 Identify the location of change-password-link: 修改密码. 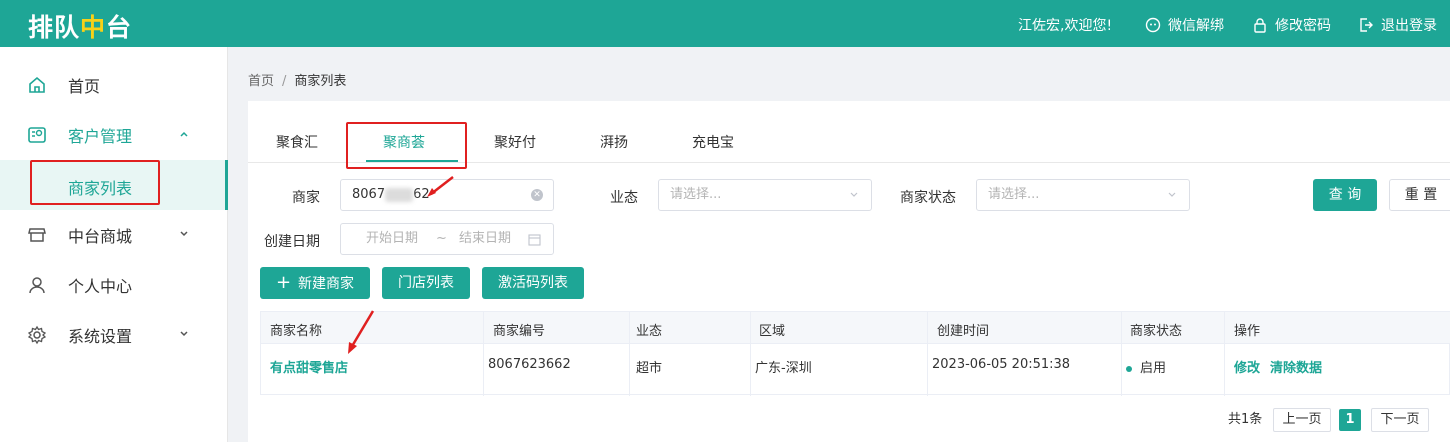
(1291, 25).